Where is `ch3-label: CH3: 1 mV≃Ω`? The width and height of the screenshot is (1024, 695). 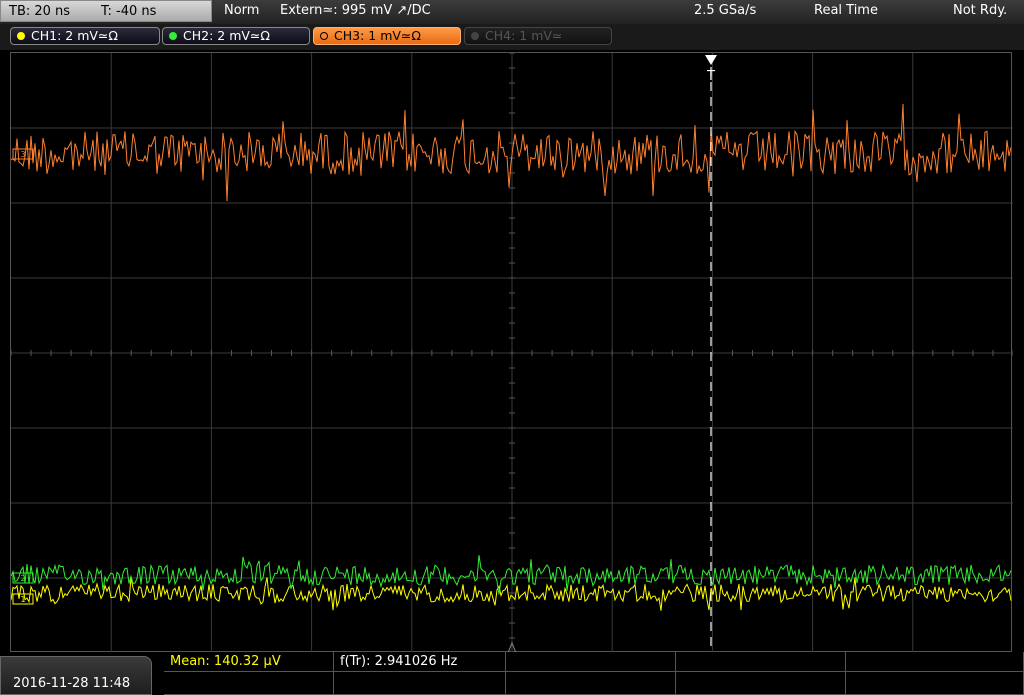
ch3-label: CH3: 1 mV≃Ω is located at coordinates (377, 35).